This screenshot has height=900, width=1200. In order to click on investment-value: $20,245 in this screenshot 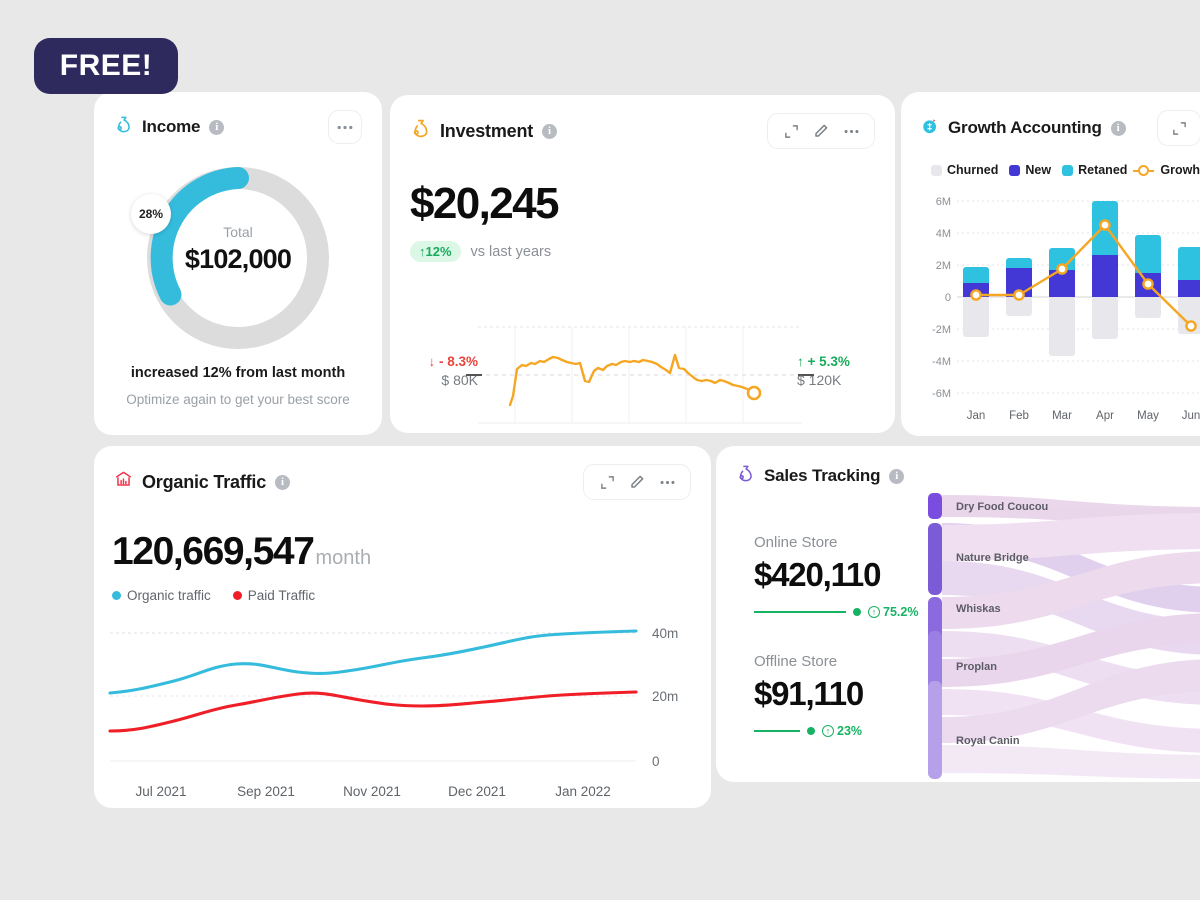, I will do `click(484, 203)`.